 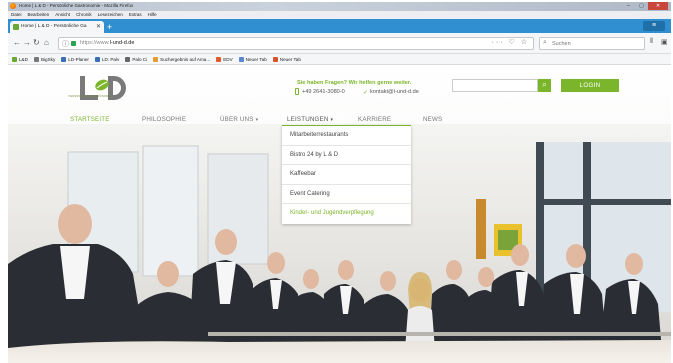 I want to click on mail-icon: ✓, so click(x=366, y=93).